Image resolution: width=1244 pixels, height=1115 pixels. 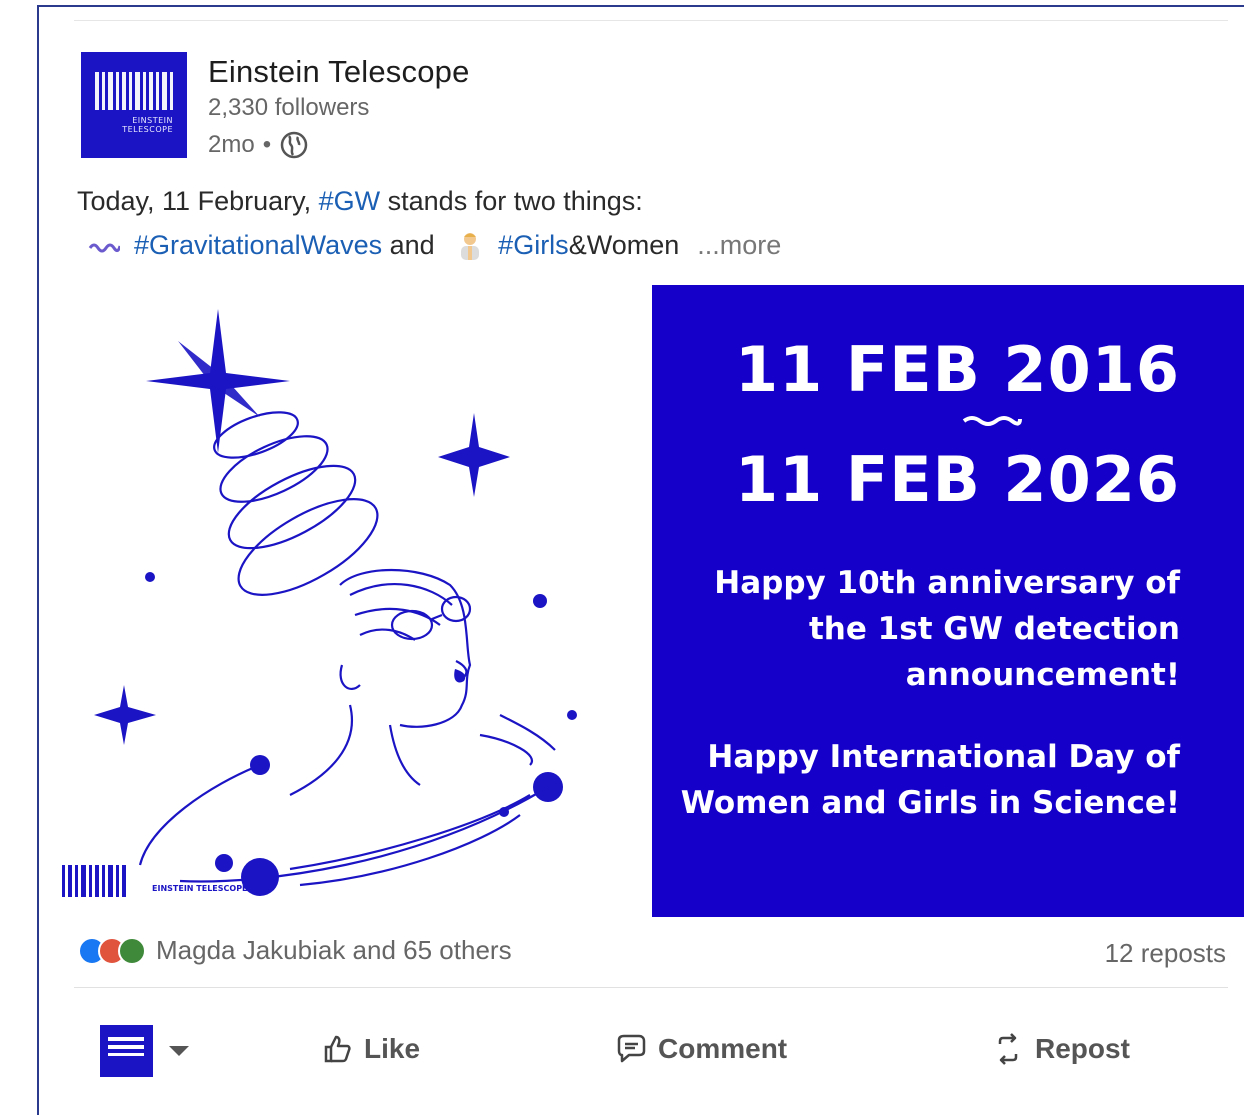 I want to click on chevron-down-icon, so click(x=179, y=1051).